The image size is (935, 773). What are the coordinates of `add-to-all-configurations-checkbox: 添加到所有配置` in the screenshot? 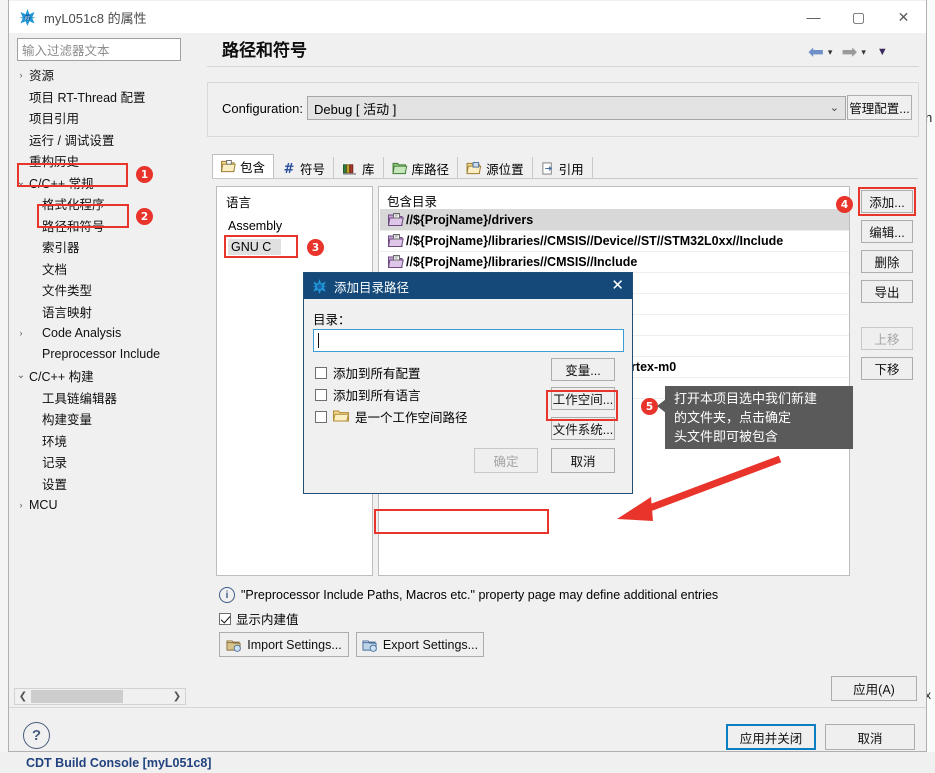 It's located at (368, 372).